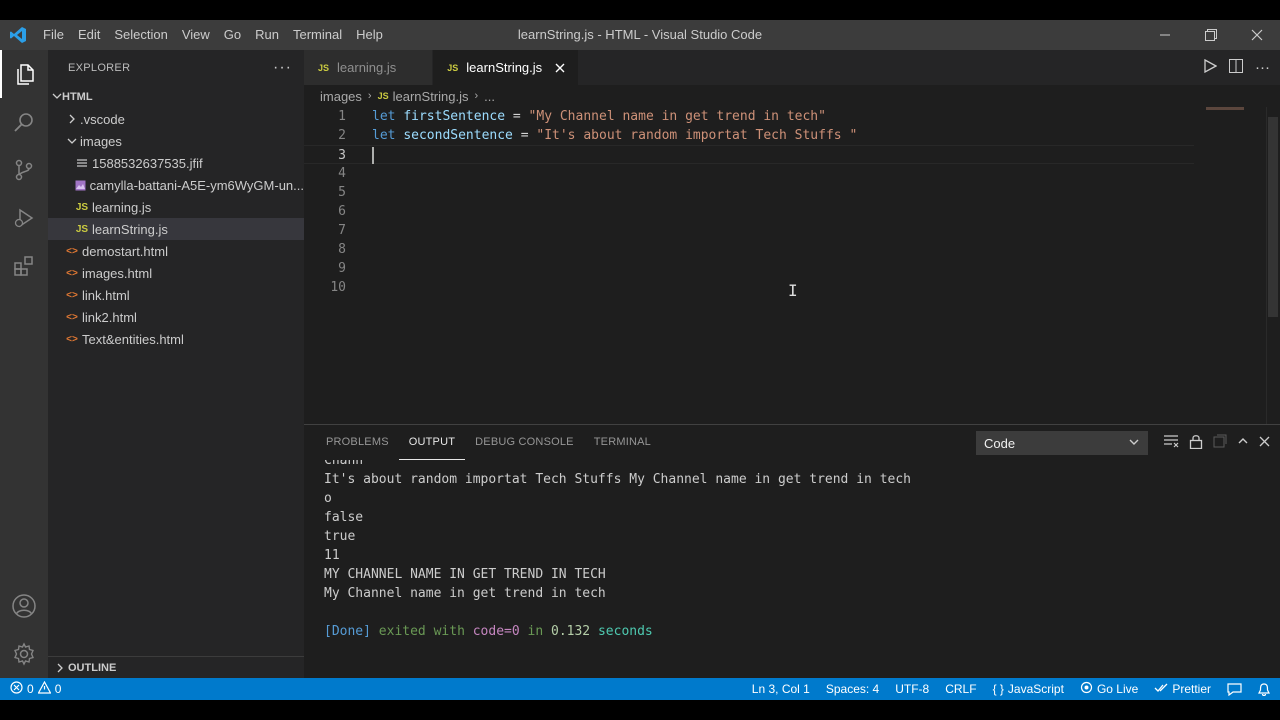  Describe the element at coordinates (267, 35) in the screenshot. I see `menu-run: Run` at that location.